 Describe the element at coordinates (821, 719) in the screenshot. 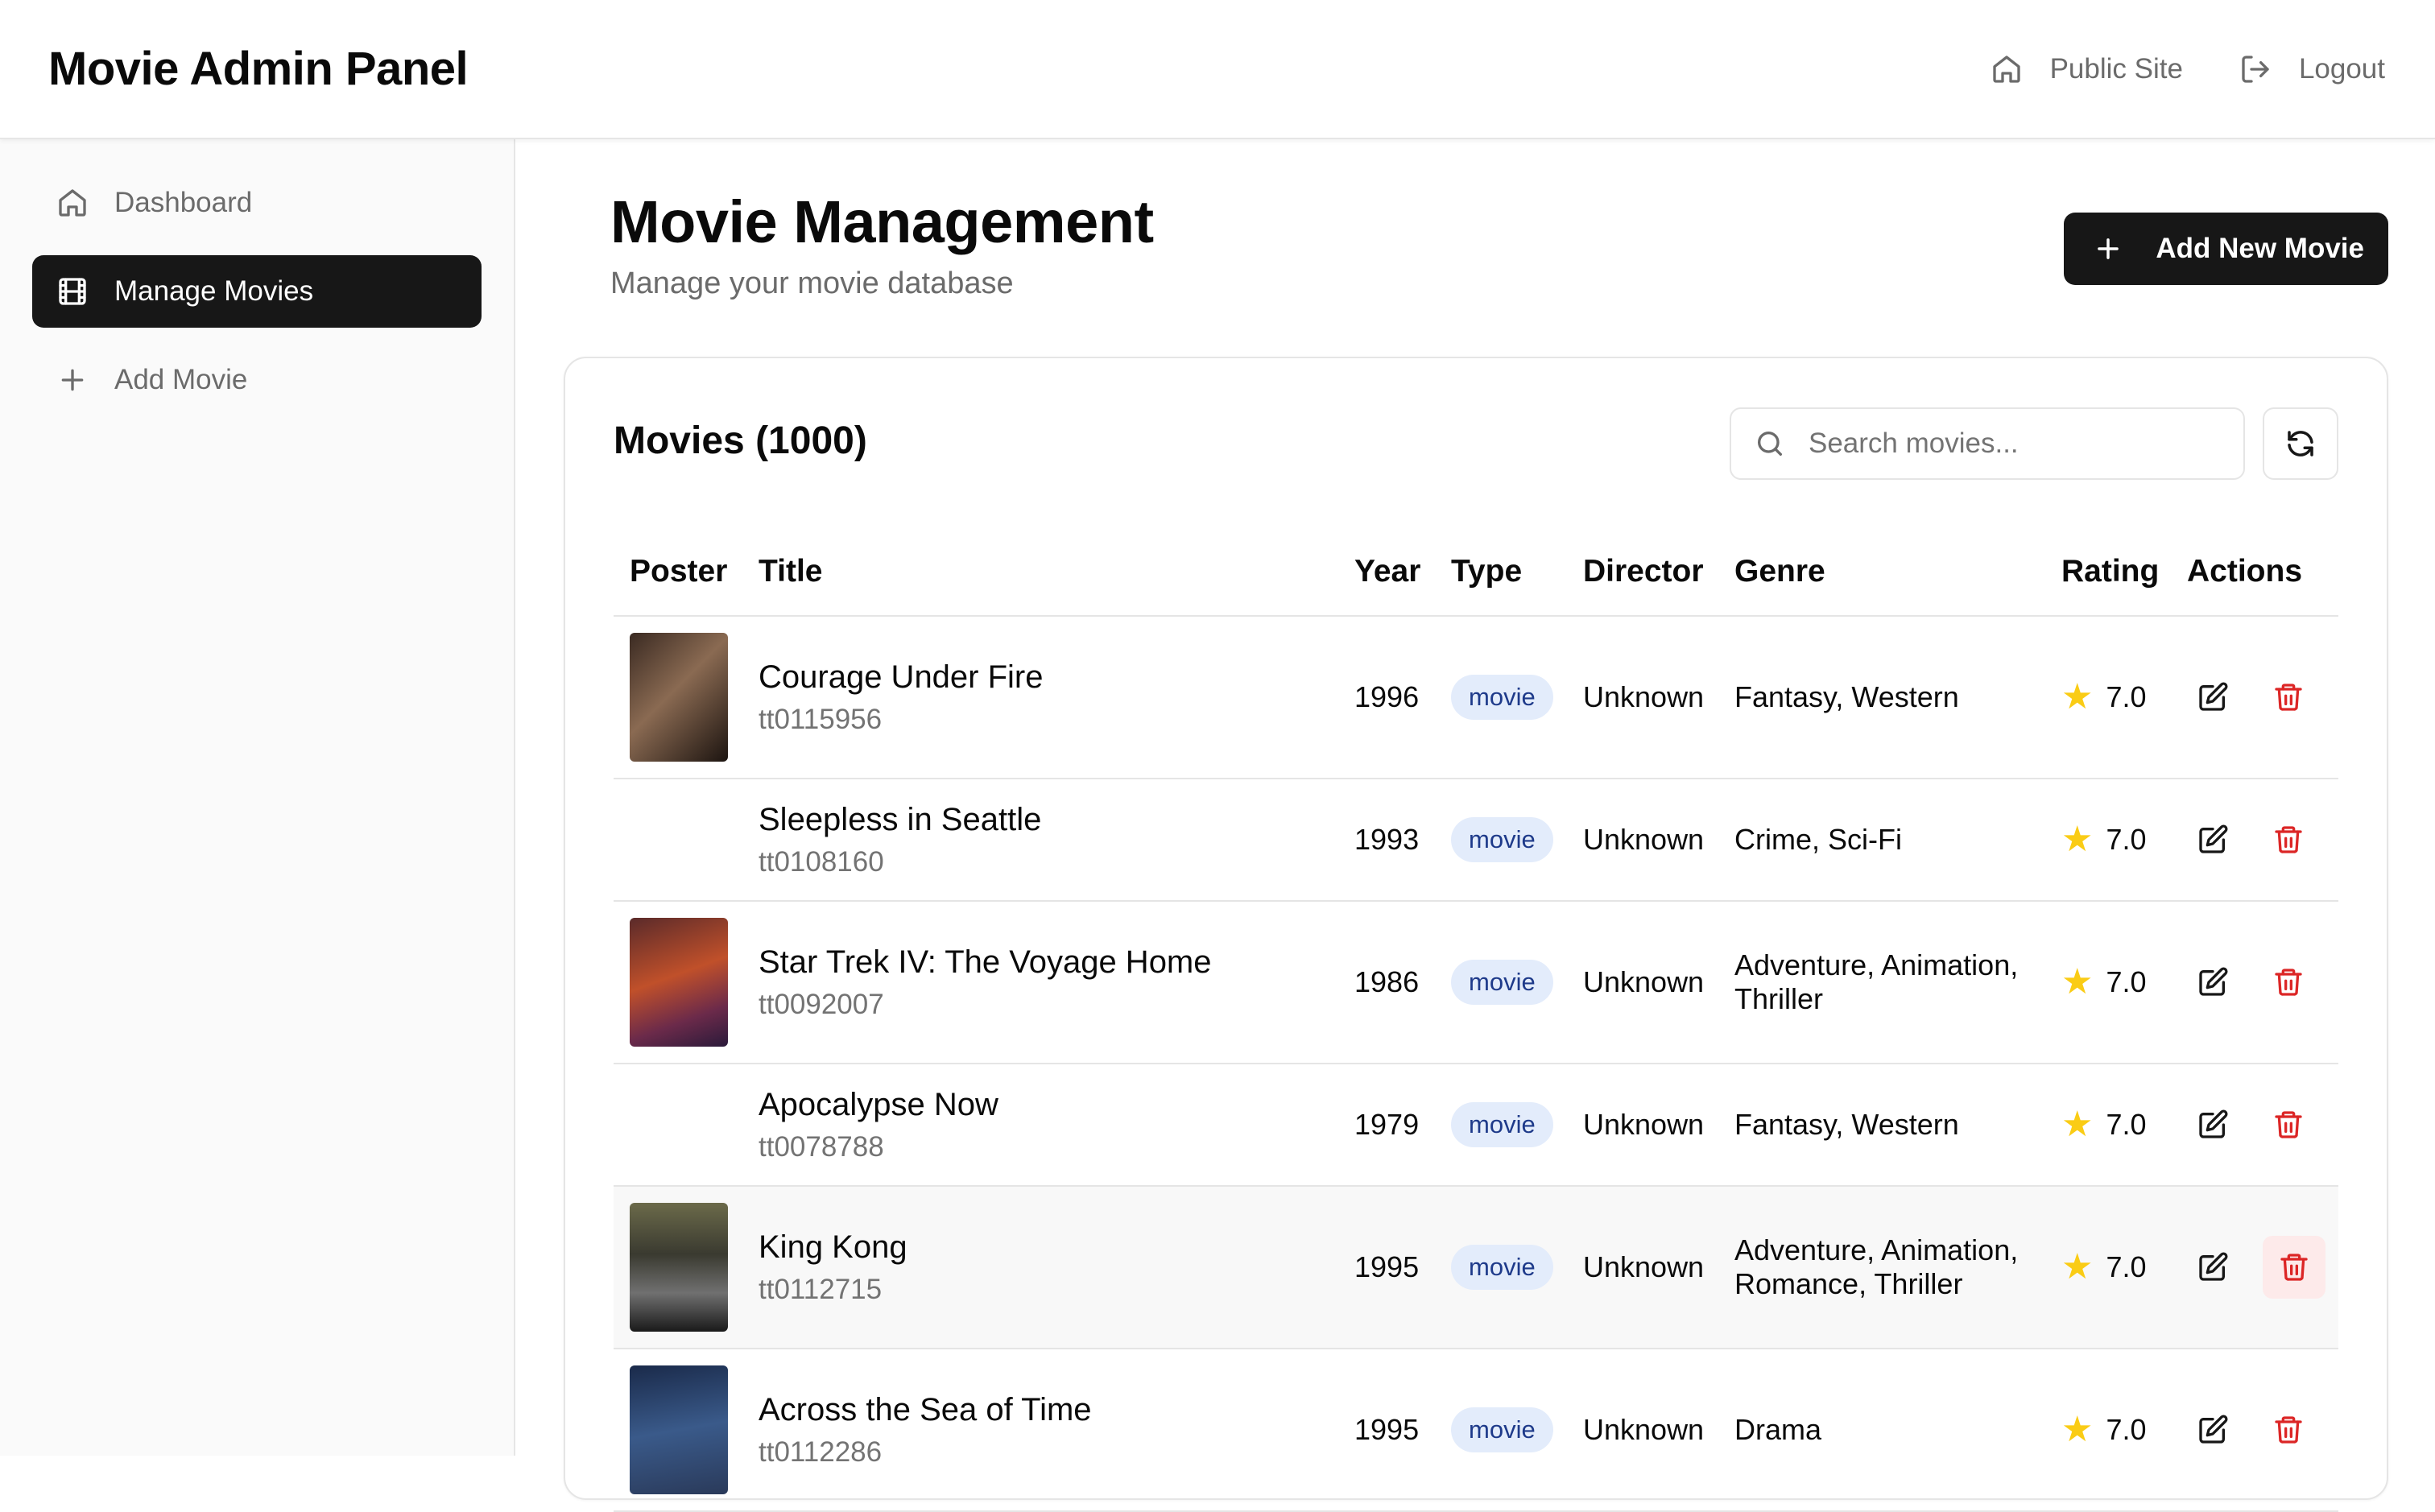

I see `movie-id: tt0115956` at that location.